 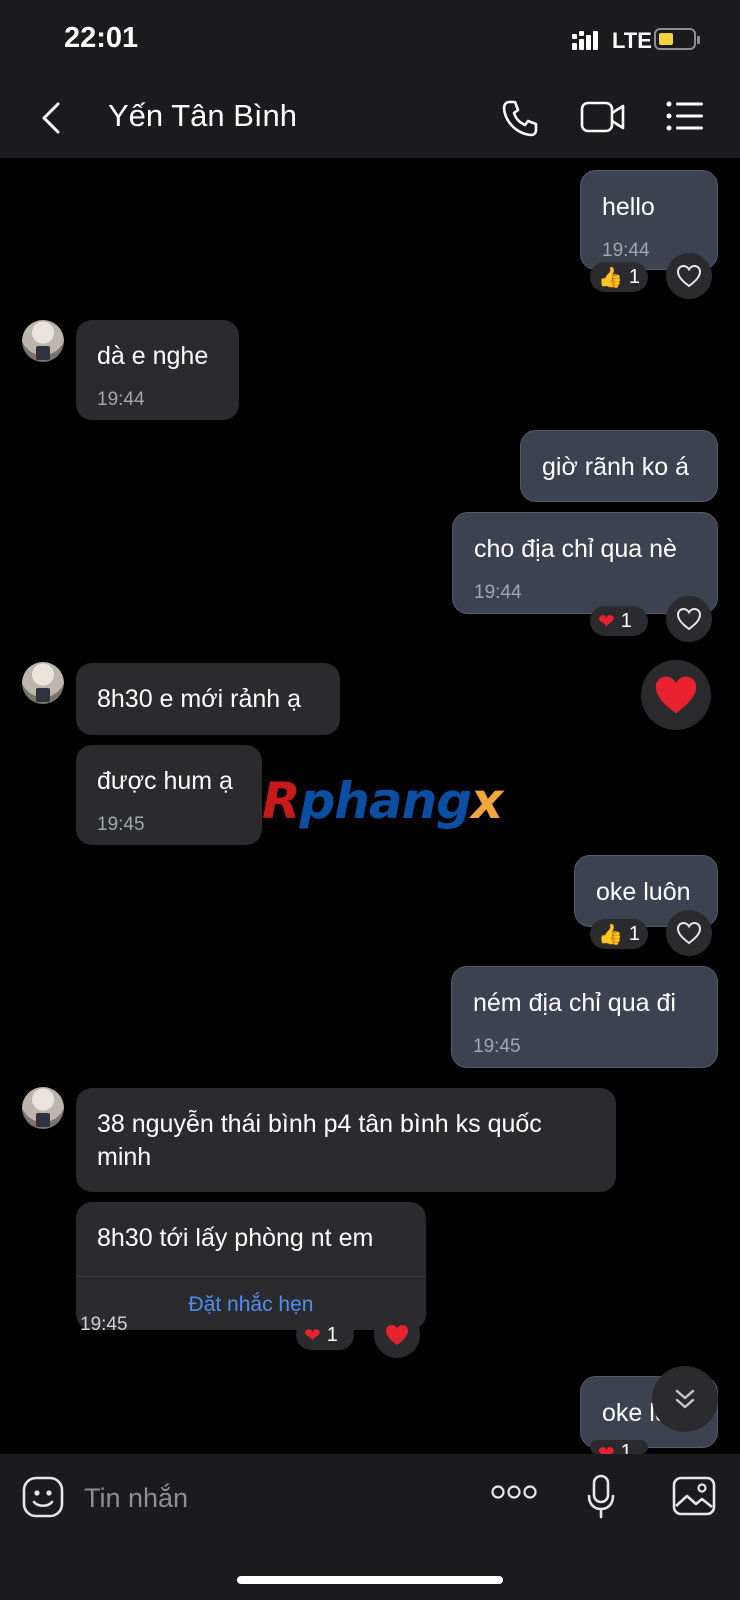 I want to click on menu-list-icon, so click(x=685, y=116).